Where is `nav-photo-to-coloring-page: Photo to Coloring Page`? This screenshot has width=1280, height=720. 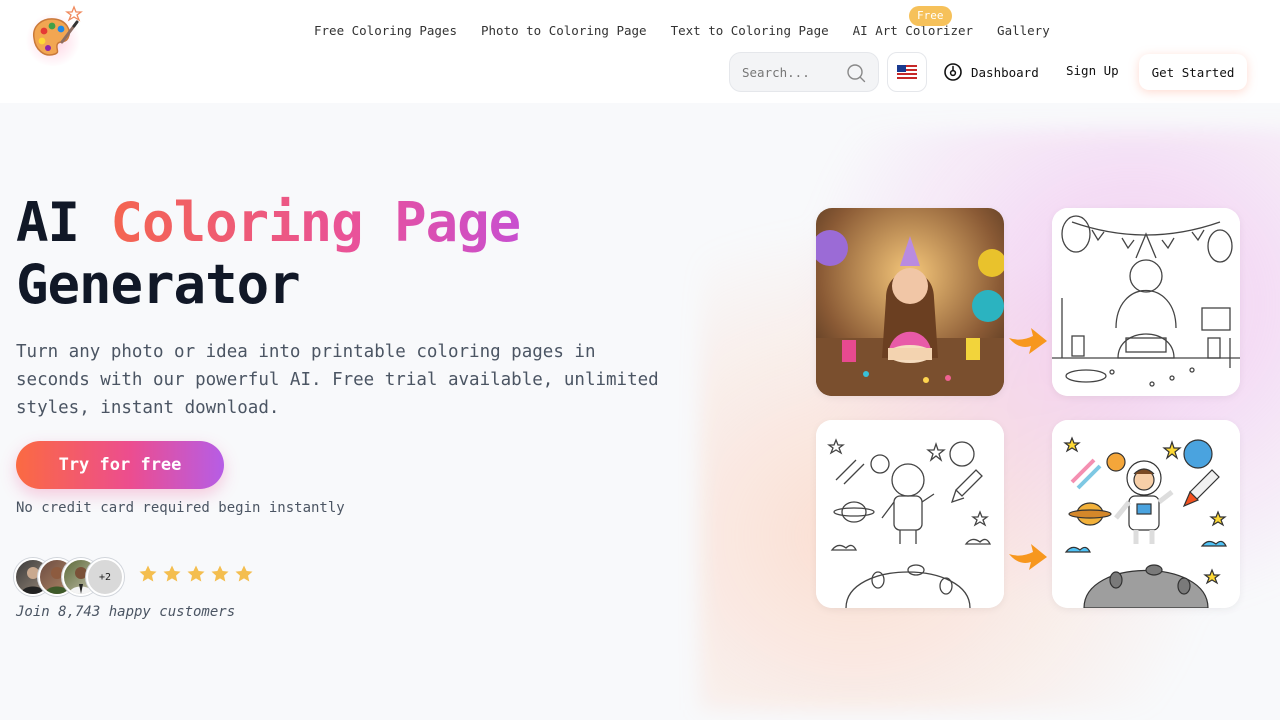 nav-photo-to-coloring-page: Photo to Coloring Page is located at coordinates (564, 31).